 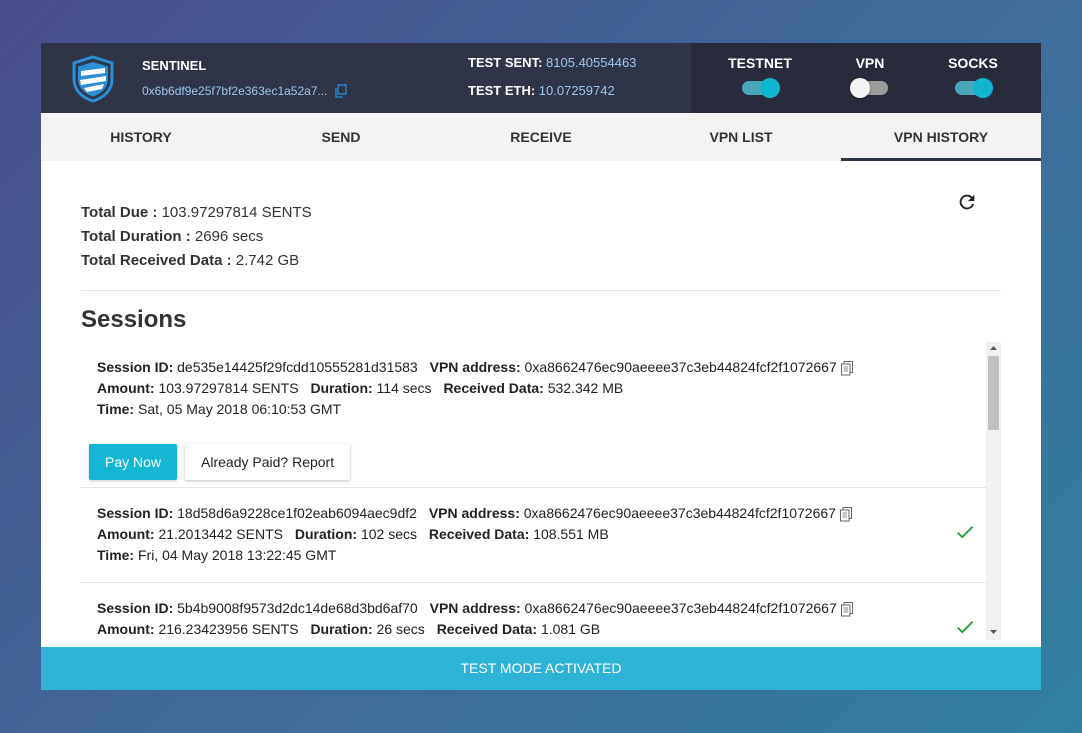 I want to click on total-received: Total Received Data : 2.742 GB, so click(x=196, y=264).